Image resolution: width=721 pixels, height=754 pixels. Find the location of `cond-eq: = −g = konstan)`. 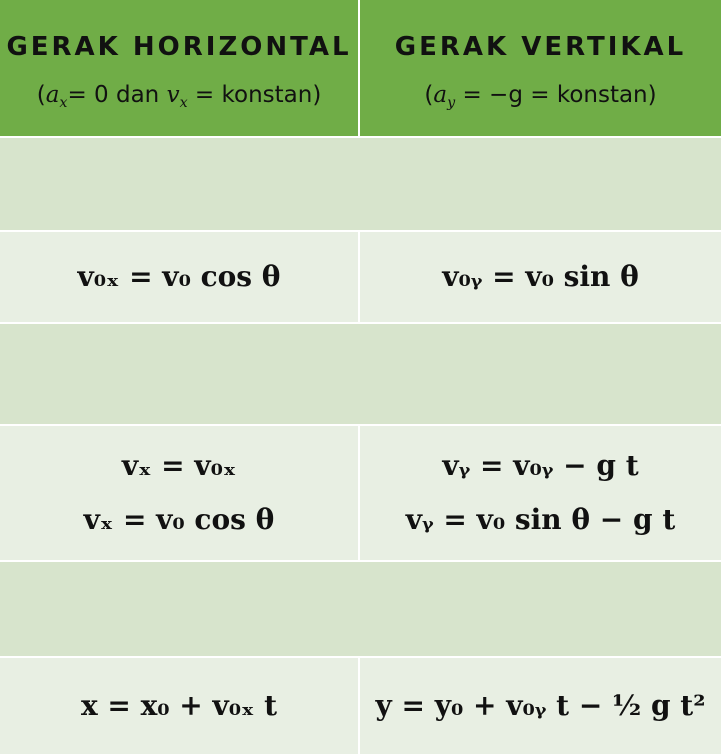

cond-eq: = −g = konstan) is located at coordinates (556, 94).